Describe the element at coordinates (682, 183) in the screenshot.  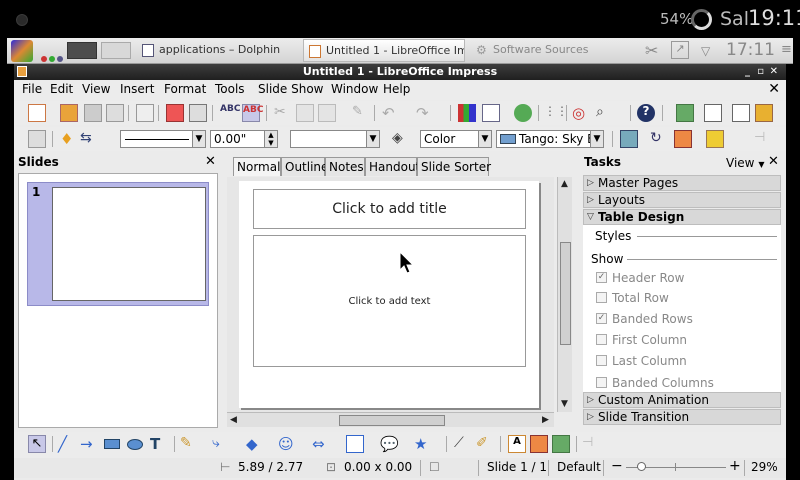
I see `section-master-pages: ▷ Master Pages` at that location.